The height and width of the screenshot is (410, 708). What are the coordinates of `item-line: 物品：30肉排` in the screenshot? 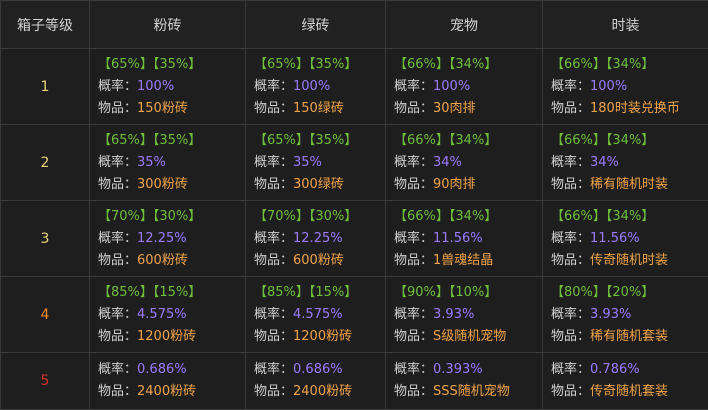 It's located at (468, 109).